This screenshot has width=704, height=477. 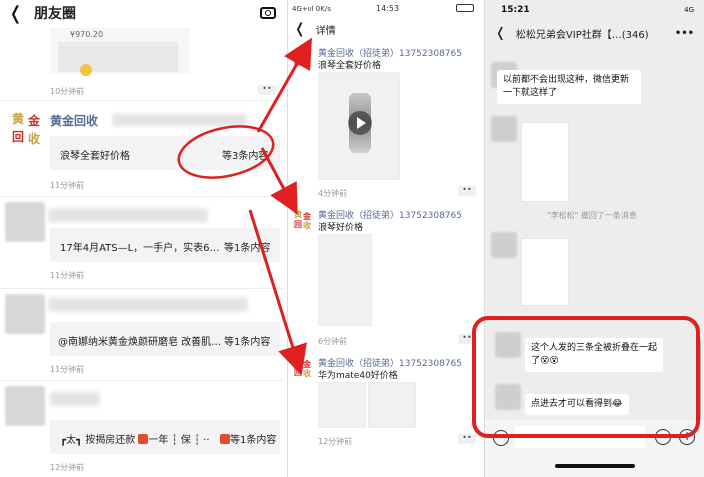 What do you see at coordinates (311, 9) in the screenshot?
I see `status-network: 4G+ııl 0K/s` at bounding box center [311, 9].